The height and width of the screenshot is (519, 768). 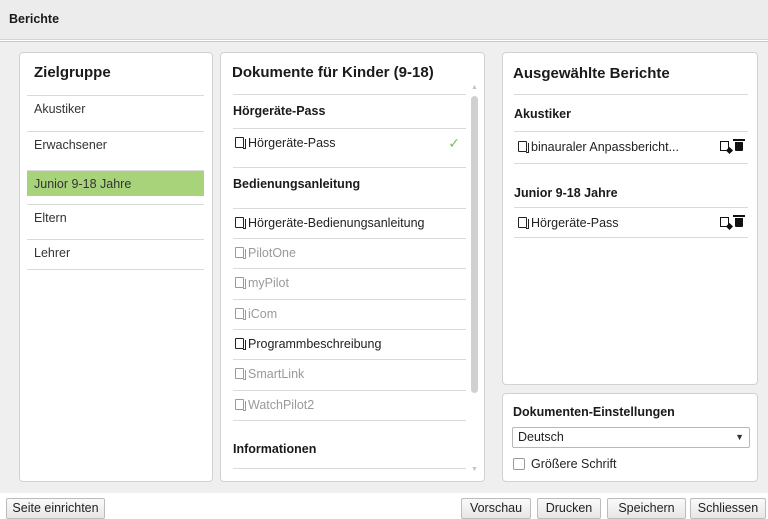 What do you see at coordinates (50, 218) in the screenshot?
I see `zielgruppe-item-label: Eltern` at bounding box center [50, 218].